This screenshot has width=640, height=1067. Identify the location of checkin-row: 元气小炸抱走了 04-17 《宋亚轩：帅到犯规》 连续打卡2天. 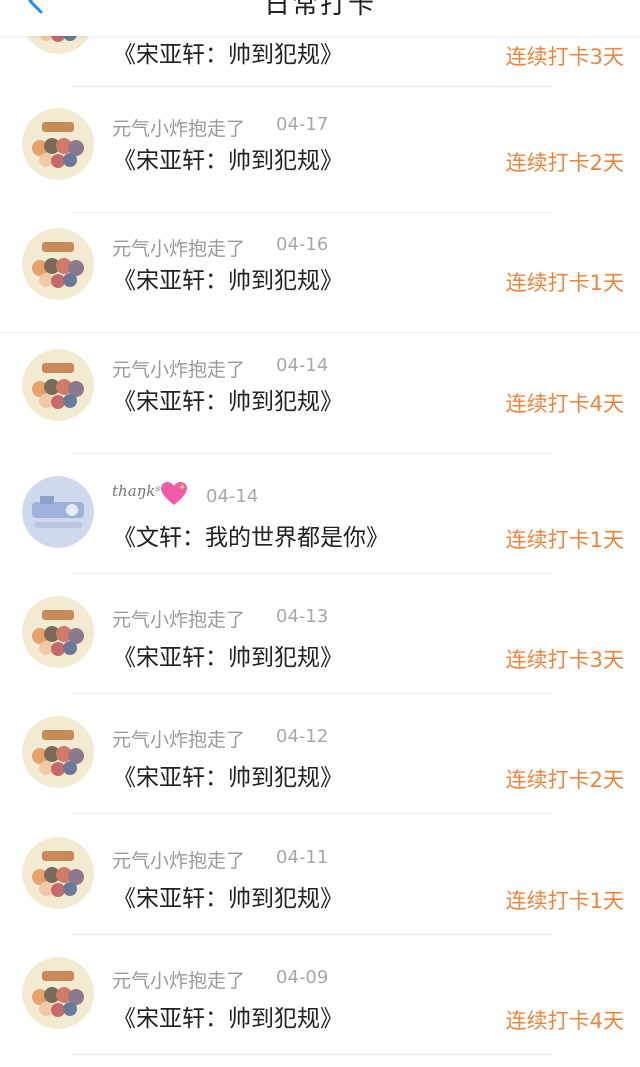
(320, 153).